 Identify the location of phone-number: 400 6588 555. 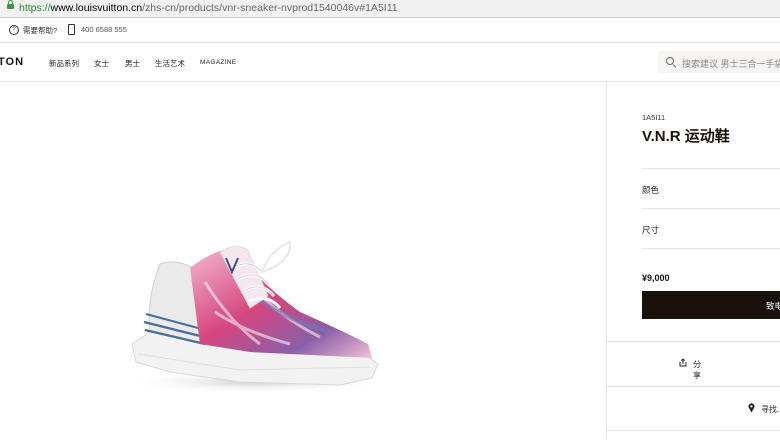
(104, 29).